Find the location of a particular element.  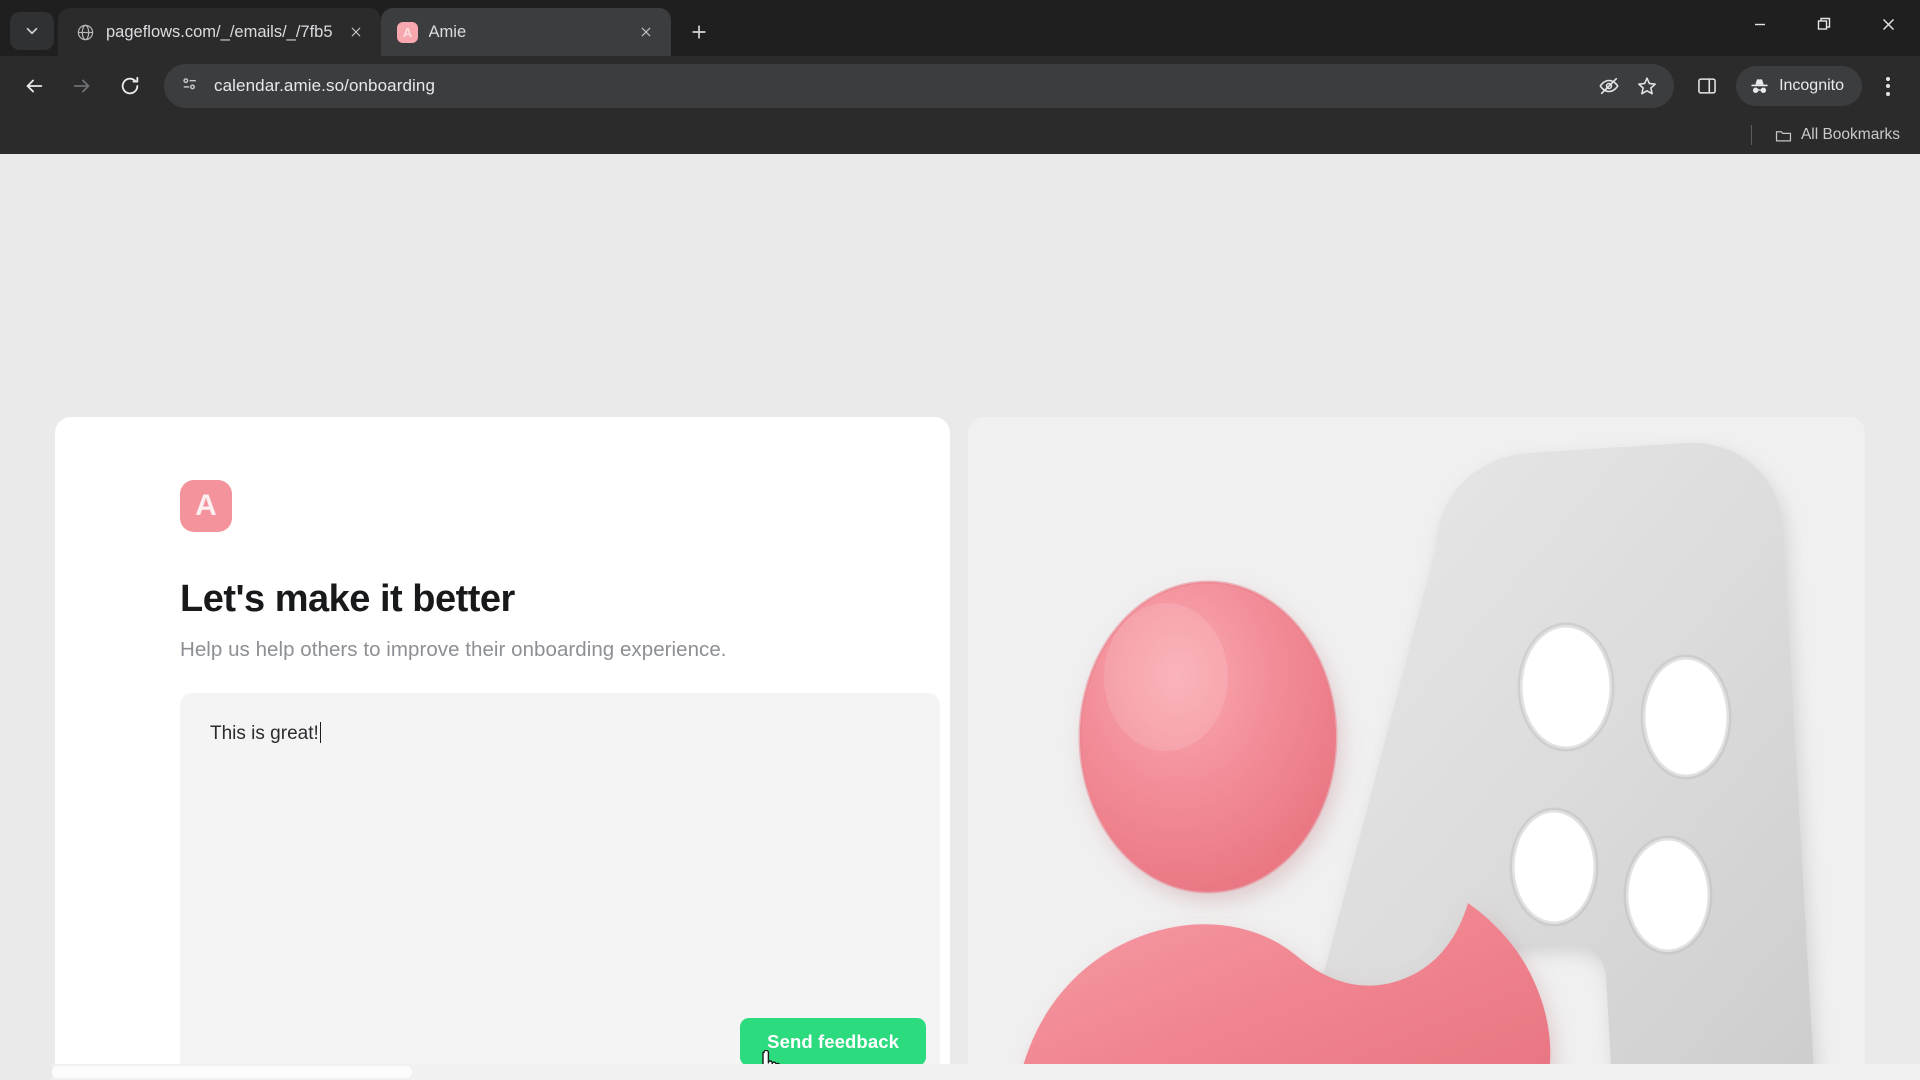

address-bar: calendar.amie.so/onboarding is located at coordinates (919, 86).